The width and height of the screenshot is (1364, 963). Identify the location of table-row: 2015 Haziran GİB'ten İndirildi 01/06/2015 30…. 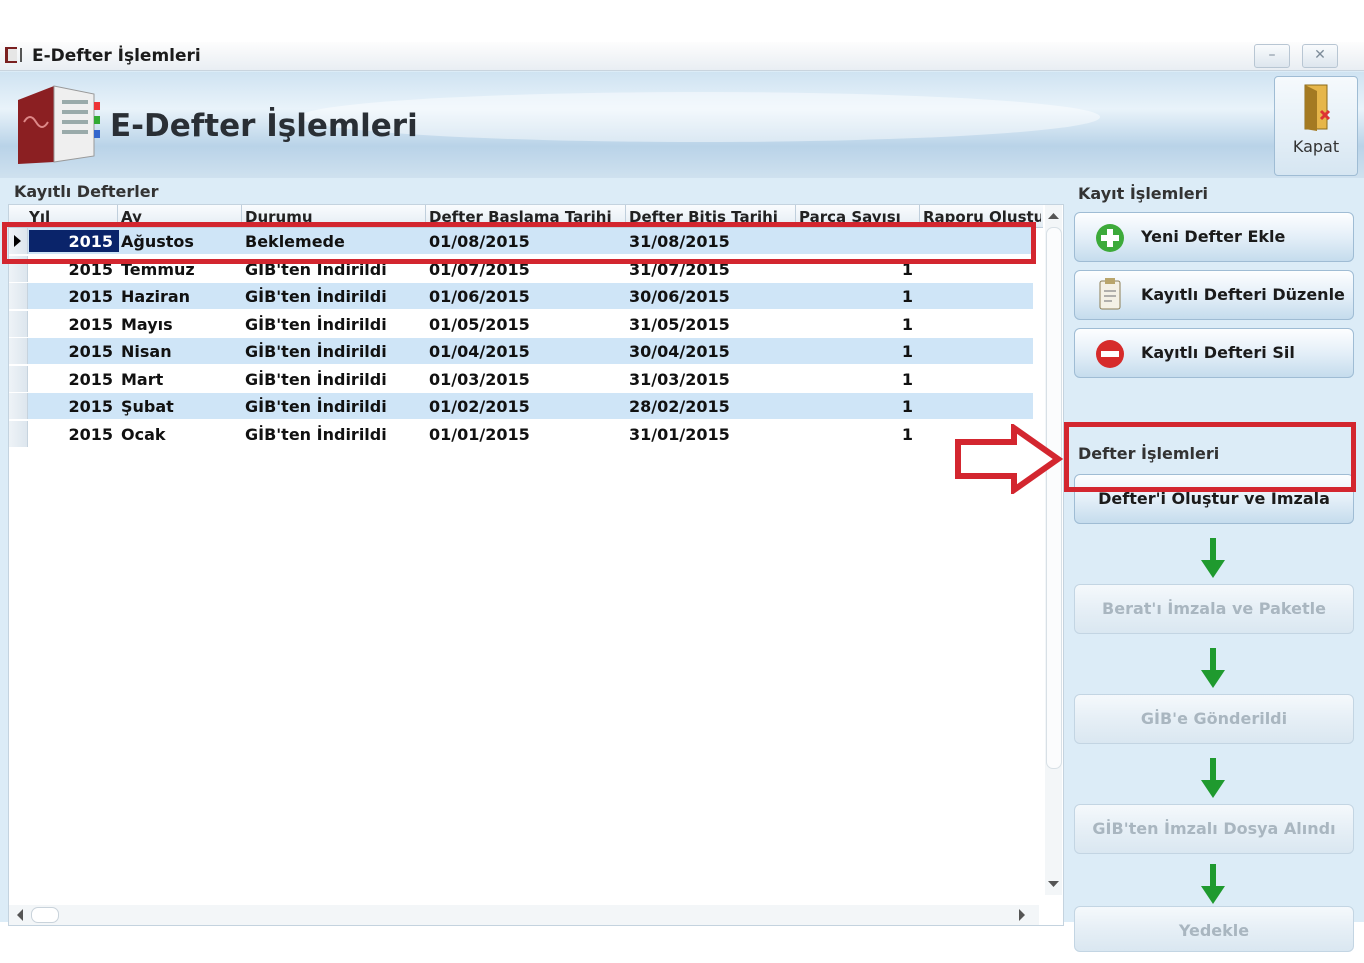
(521, 296).